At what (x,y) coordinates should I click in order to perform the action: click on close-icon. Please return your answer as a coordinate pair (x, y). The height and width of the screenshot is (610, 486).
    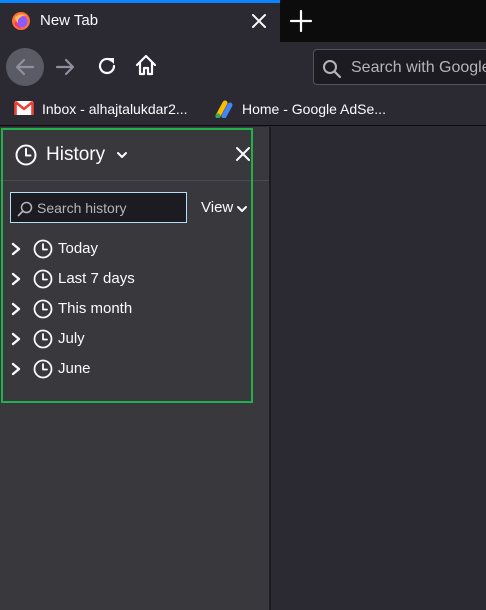
    Looking at the image, I should click on (259, 21).